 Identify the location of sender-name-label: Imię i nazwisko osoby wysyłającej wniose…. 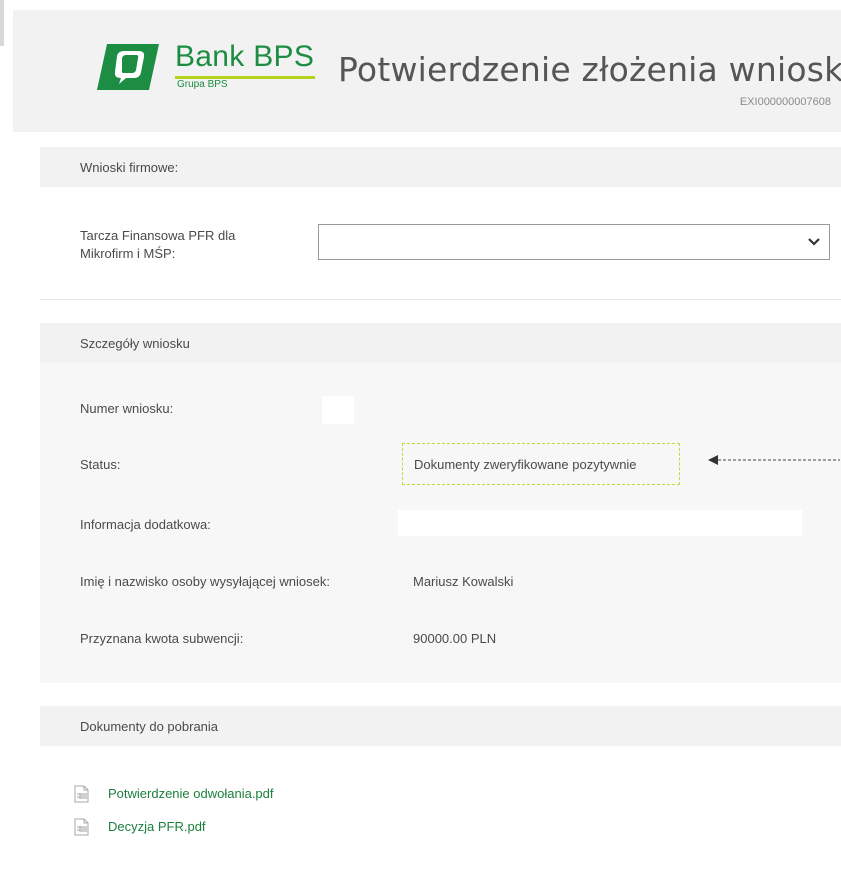
(205, 581).